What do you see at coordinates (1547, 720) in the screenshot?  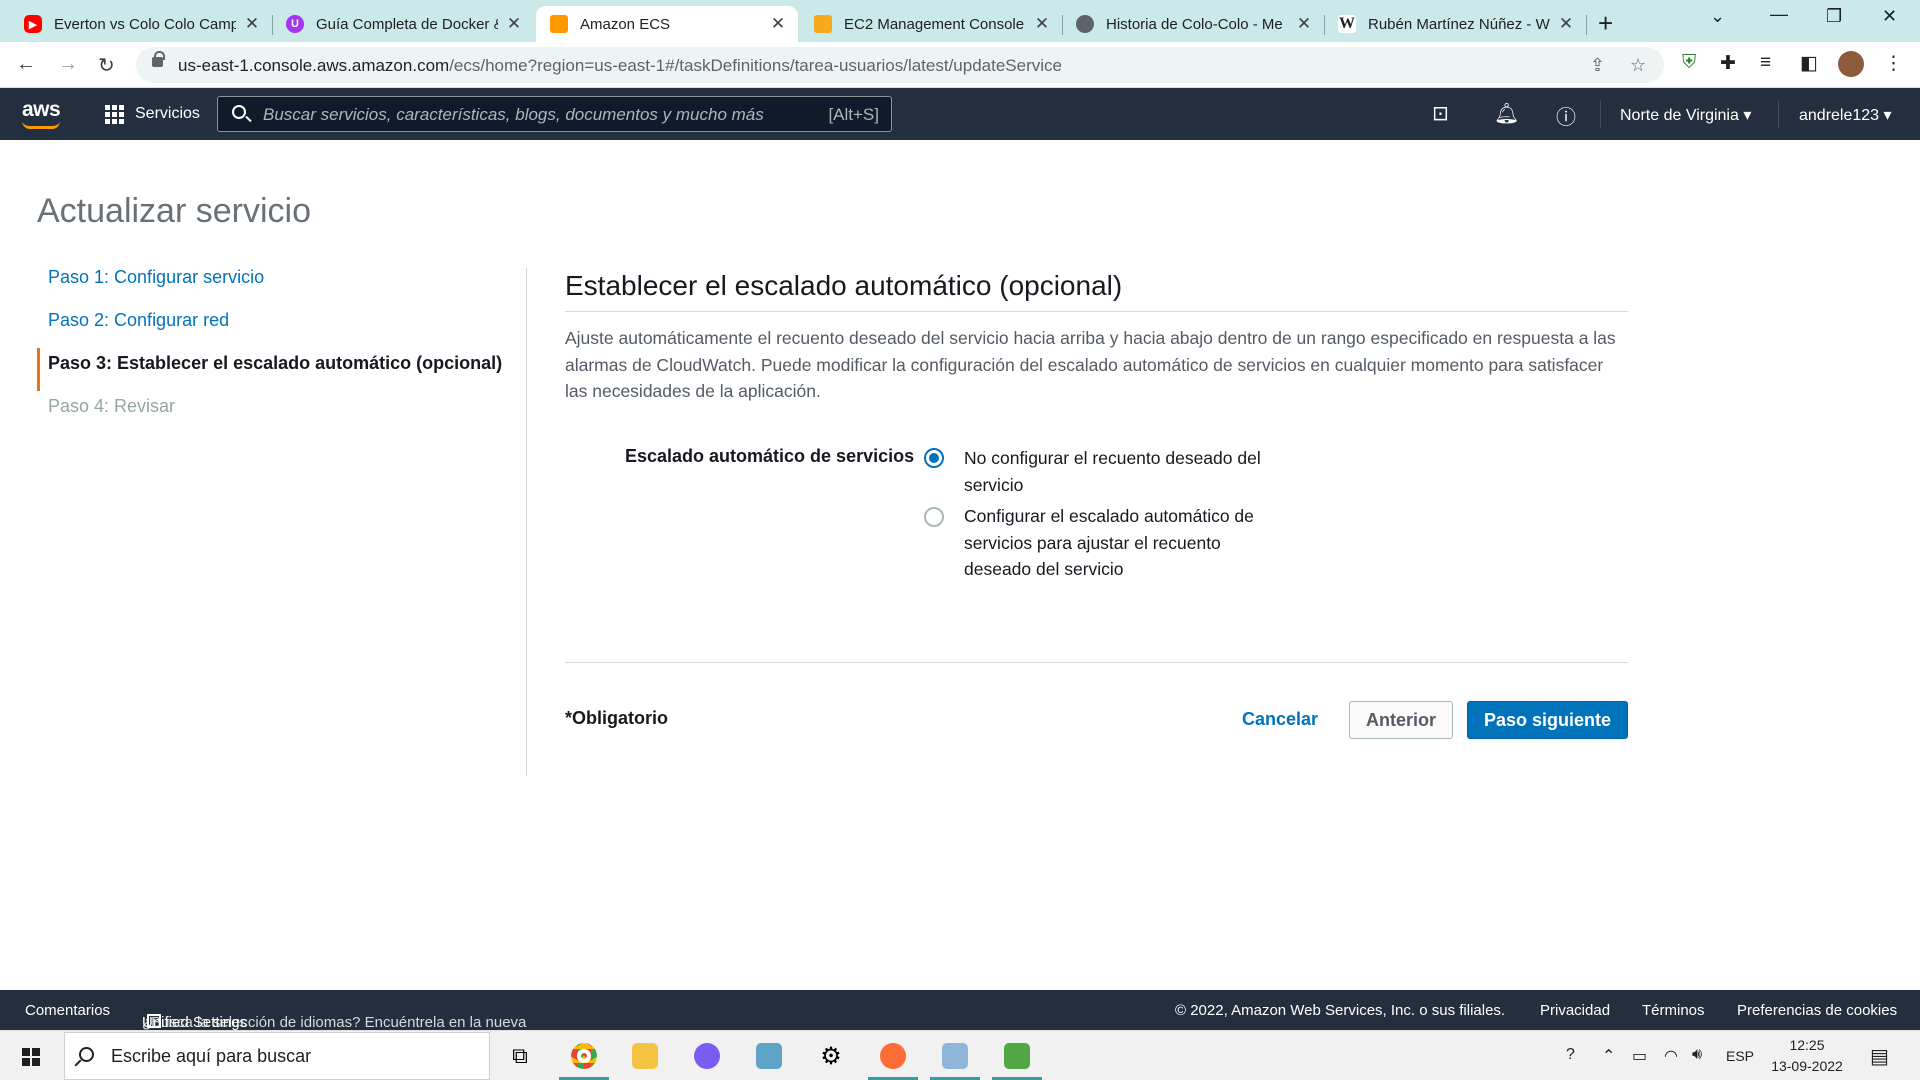 I see `next-step-button: Paso siguiente` at bounding box center [1547, 720].